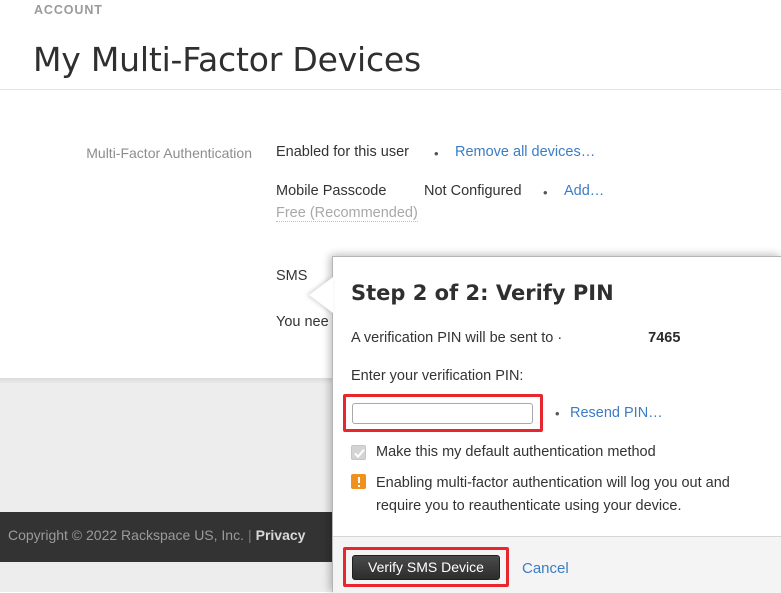 This screenshot has width=781, height=593. I want to click on page-title: My Multi-Factor Devices, so click(227, 60).